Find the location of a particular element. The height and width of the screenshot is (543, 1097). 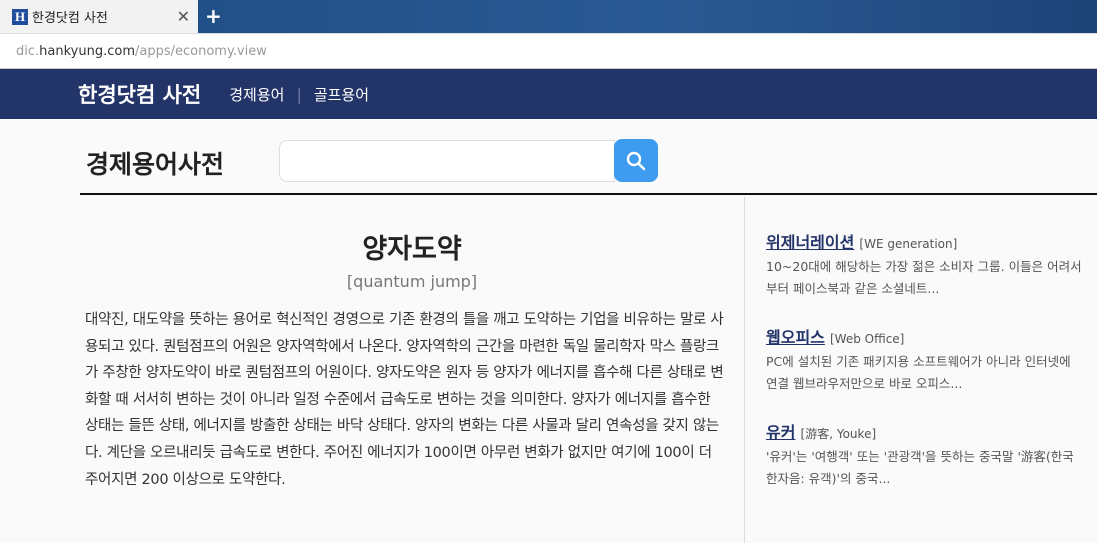

article-english: [quantum jump] is located at coordinates (412, 281).